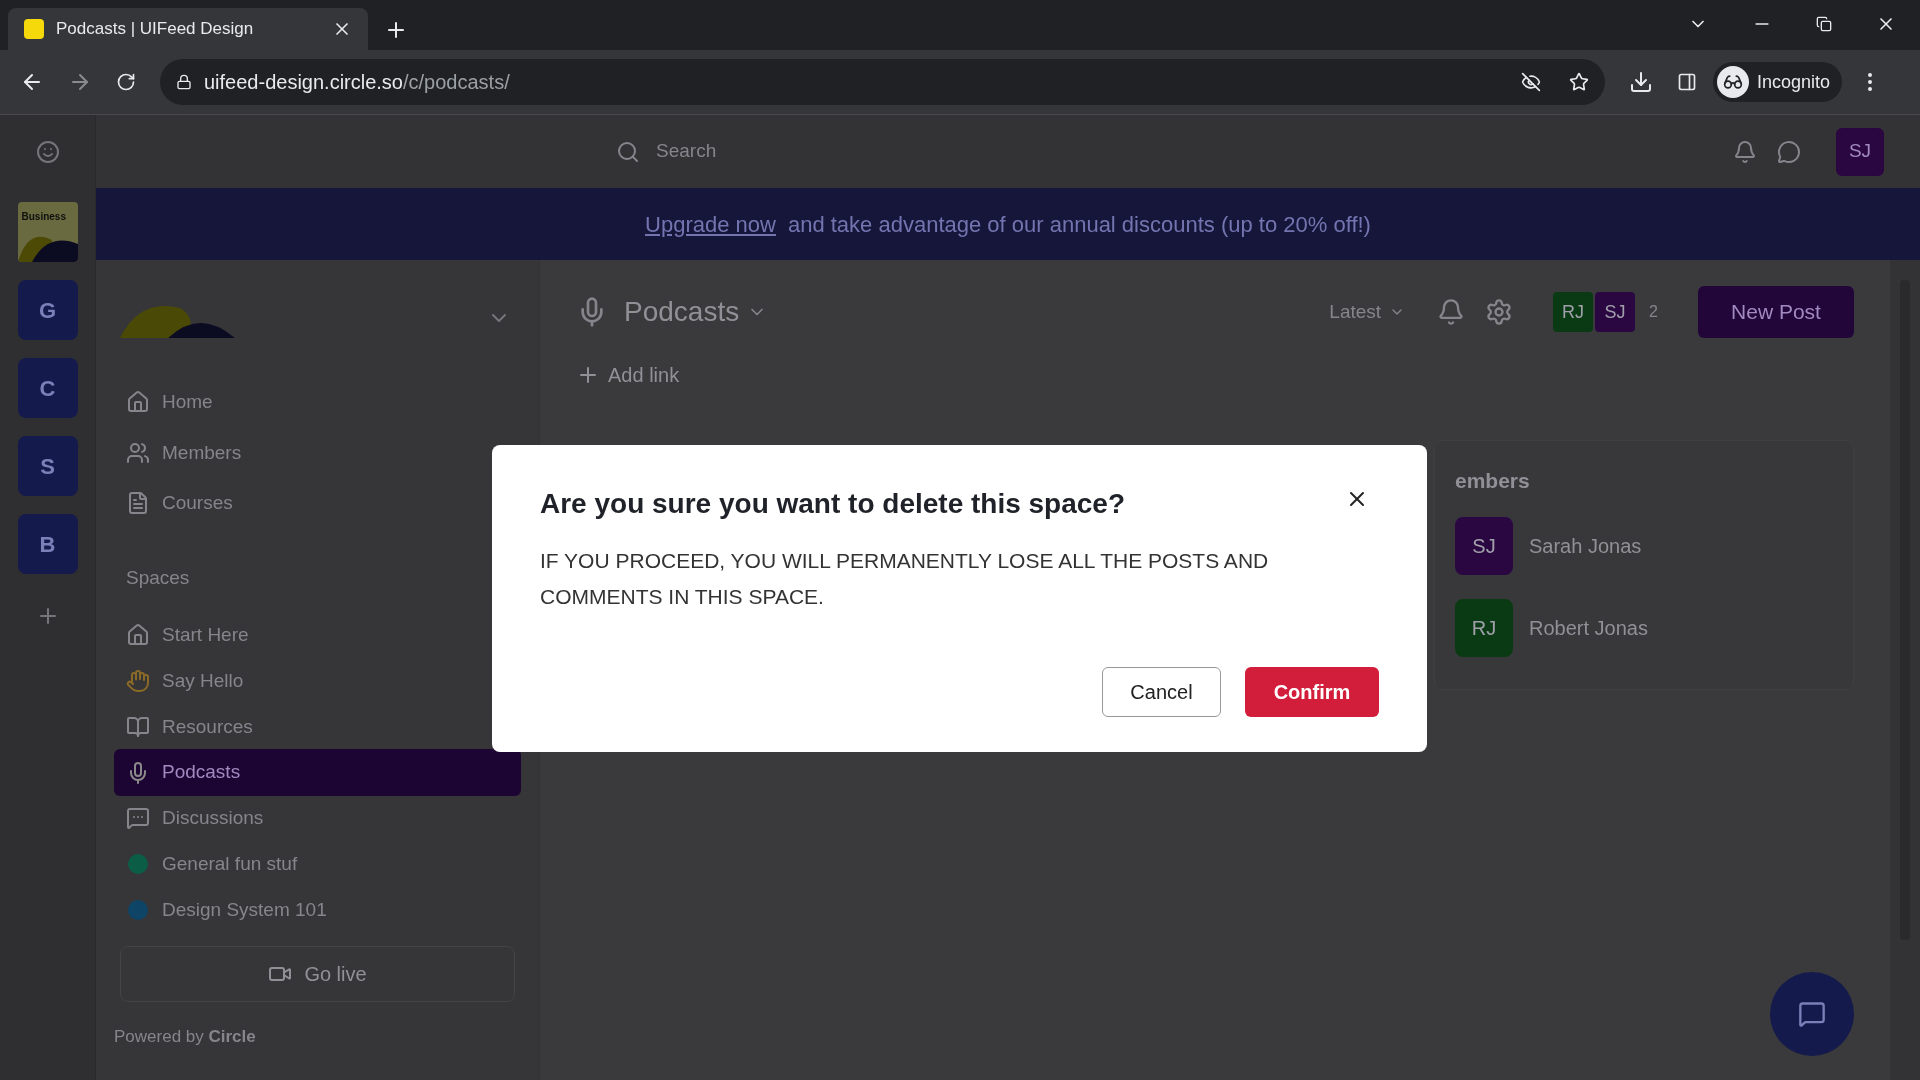 The image size is (1920, 1080). What do you see at coordinates (1579, 82) in the screenshot?
I see `bookmark-star-icon` at bounding box center [1579, 82].